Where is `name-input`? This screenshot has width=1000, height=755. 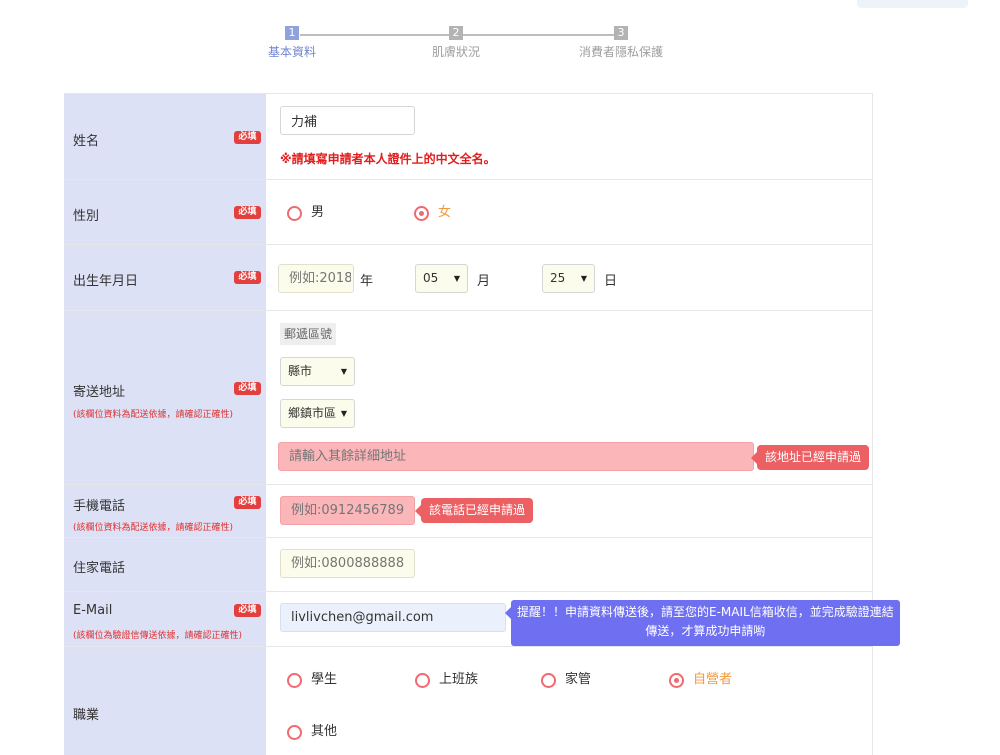
name-input is located at coordinates (347, 120).